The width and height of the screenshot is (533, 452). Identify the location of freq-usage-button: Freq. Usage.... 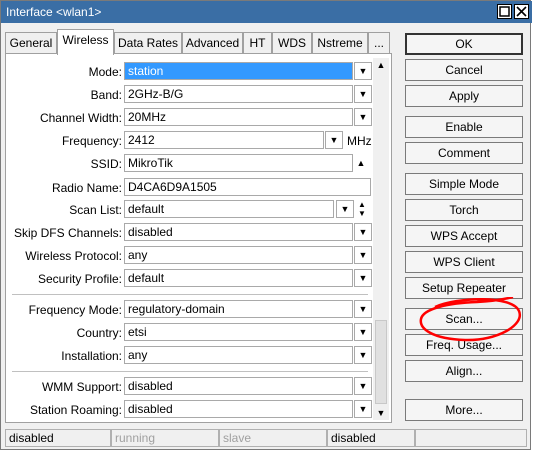
(464, 345).